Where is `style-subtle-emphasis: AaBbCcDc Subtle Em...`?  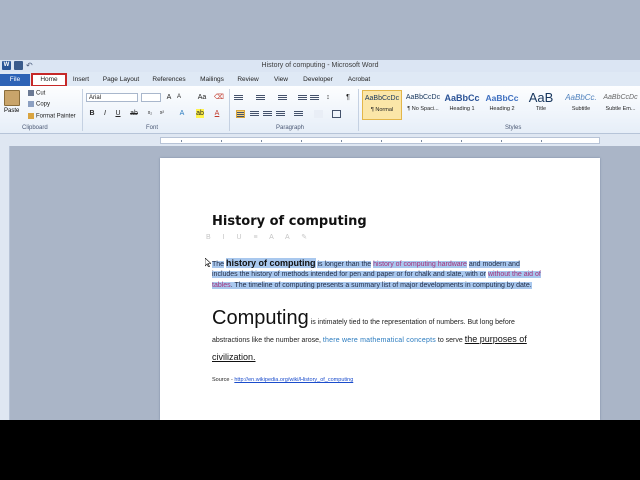
style-subtle-emphasis: AaBbCcDc Subtle Em... is located at coordinates (620, 105).